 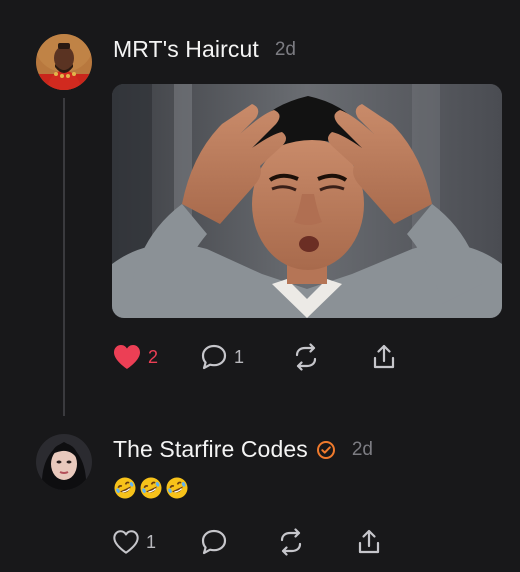 I want to click on like-count: 2, so click(x=153, y=356).